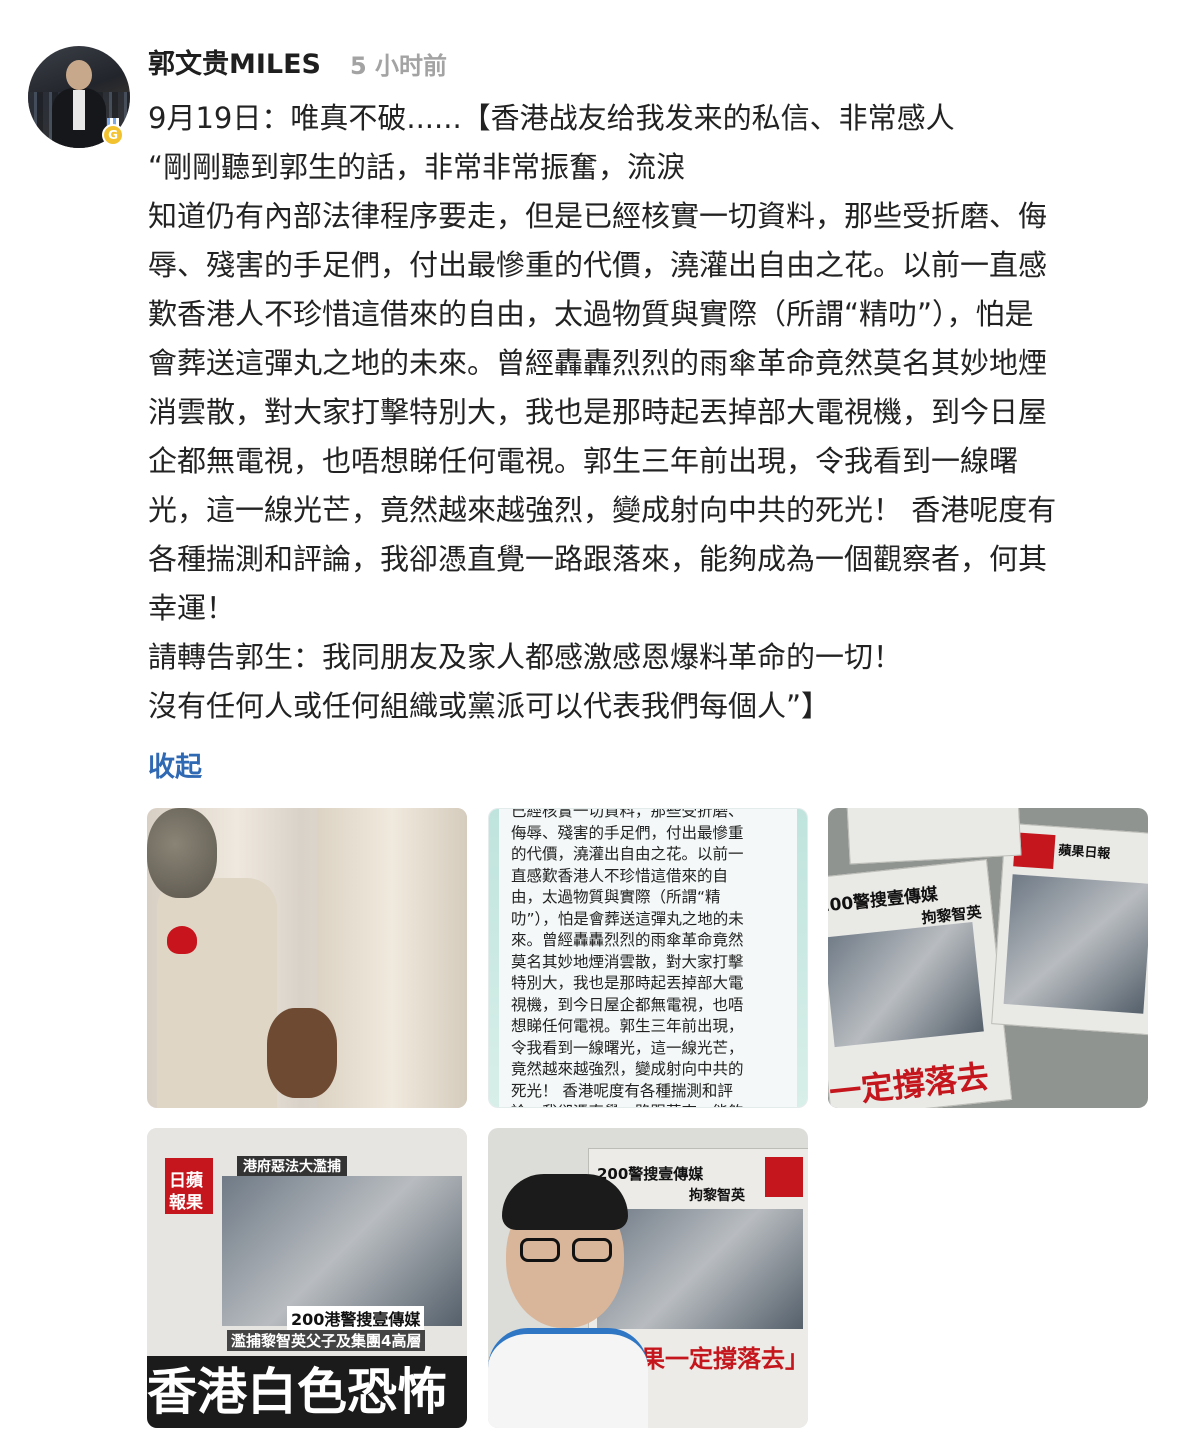  I want to click on photo-hand, so click(302, 1053).